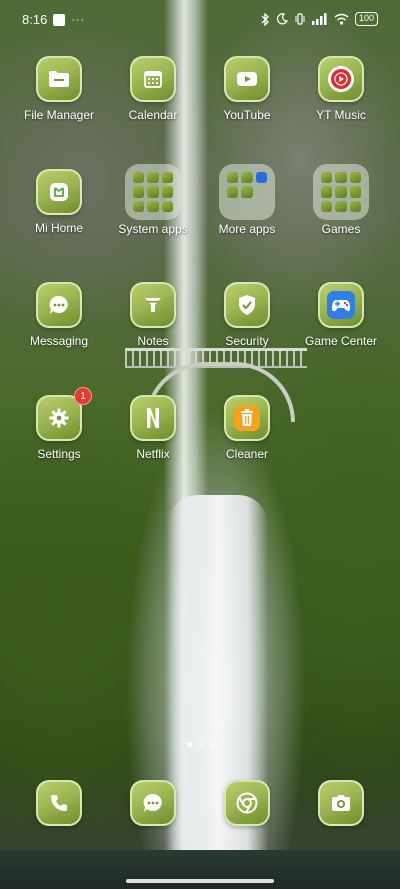 The image size is (400, 889). I want to click on app-settings: 1 Settings, so click(59, 424).